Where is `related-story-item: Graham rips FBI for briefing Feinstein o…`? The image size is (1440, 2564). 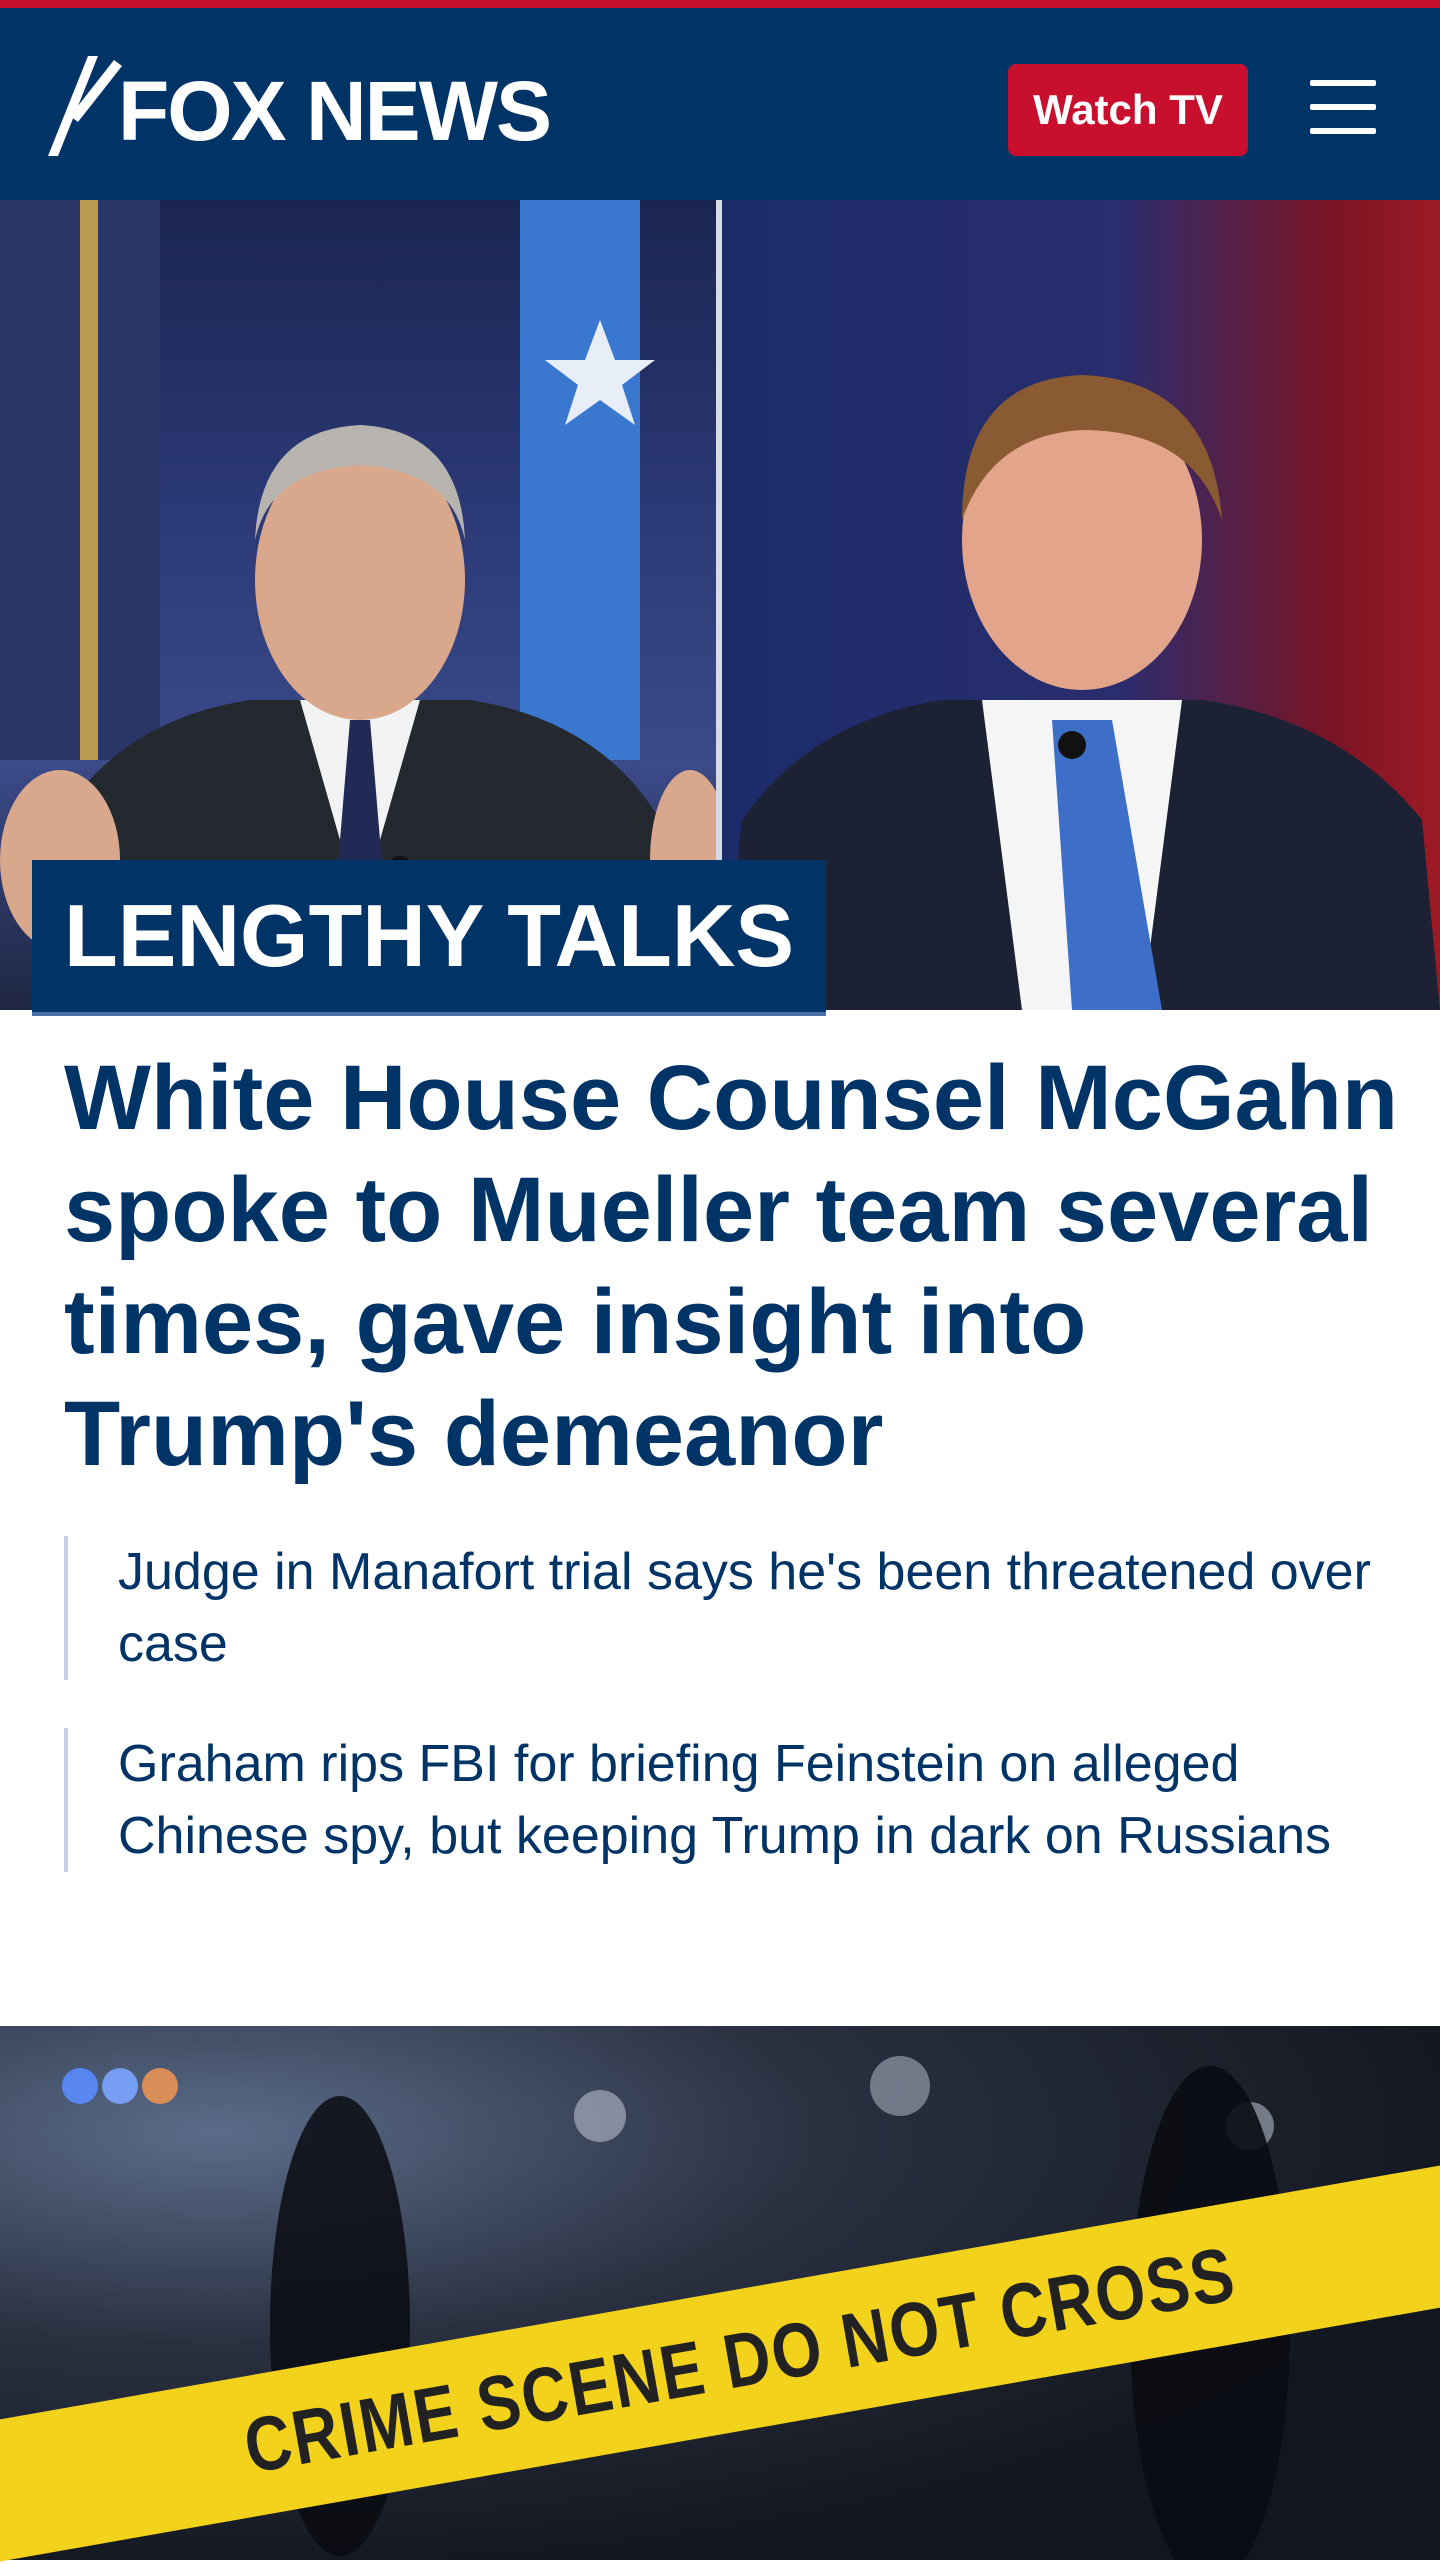
related-story-item: Graham rips FBI for briefing Feinstein o… is located at coordinates (734, 1800).